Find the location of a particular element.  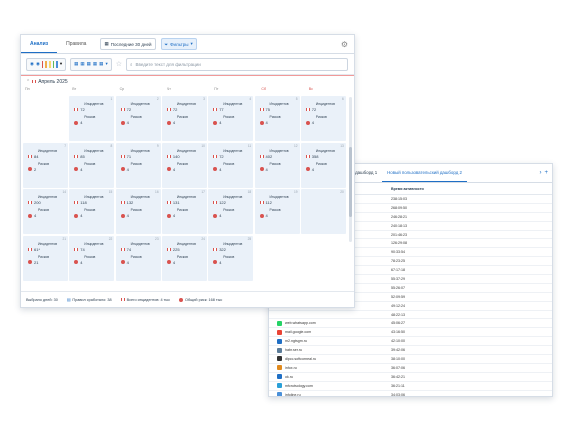

calendar-day: 21 Инцидентов 61* Рисков 21 is located at coordinates (45, 258).